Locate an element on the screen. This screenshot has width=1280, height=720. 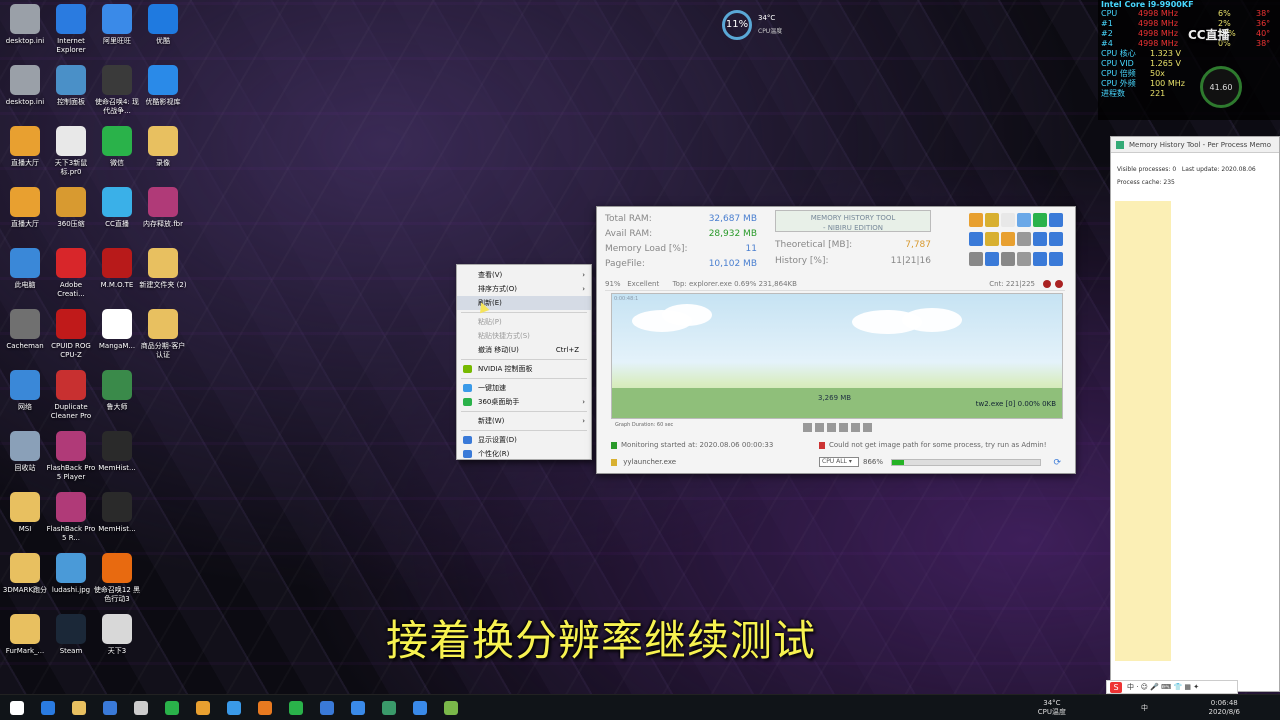
desktop-icon: 3DMARK跑分 is located at coordinates (25, 574).